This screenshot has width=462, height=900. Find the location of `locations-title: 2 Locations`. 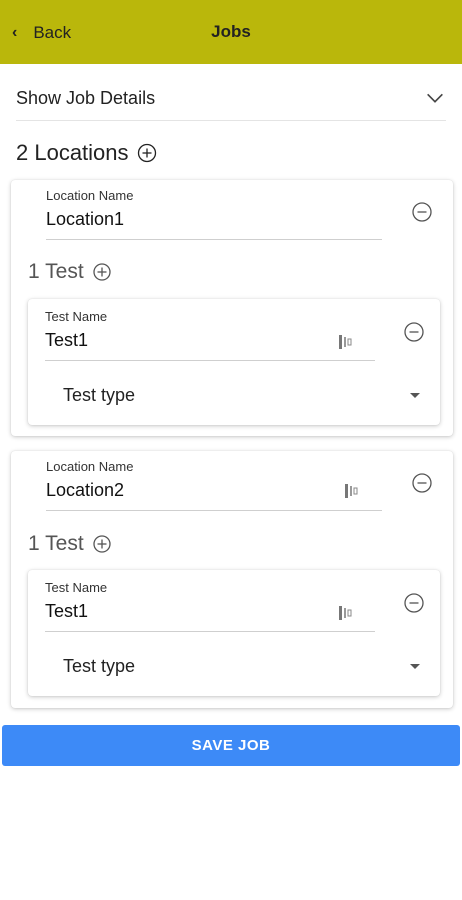

locations-title: 2 Locations is located at coordinates (86, 153).